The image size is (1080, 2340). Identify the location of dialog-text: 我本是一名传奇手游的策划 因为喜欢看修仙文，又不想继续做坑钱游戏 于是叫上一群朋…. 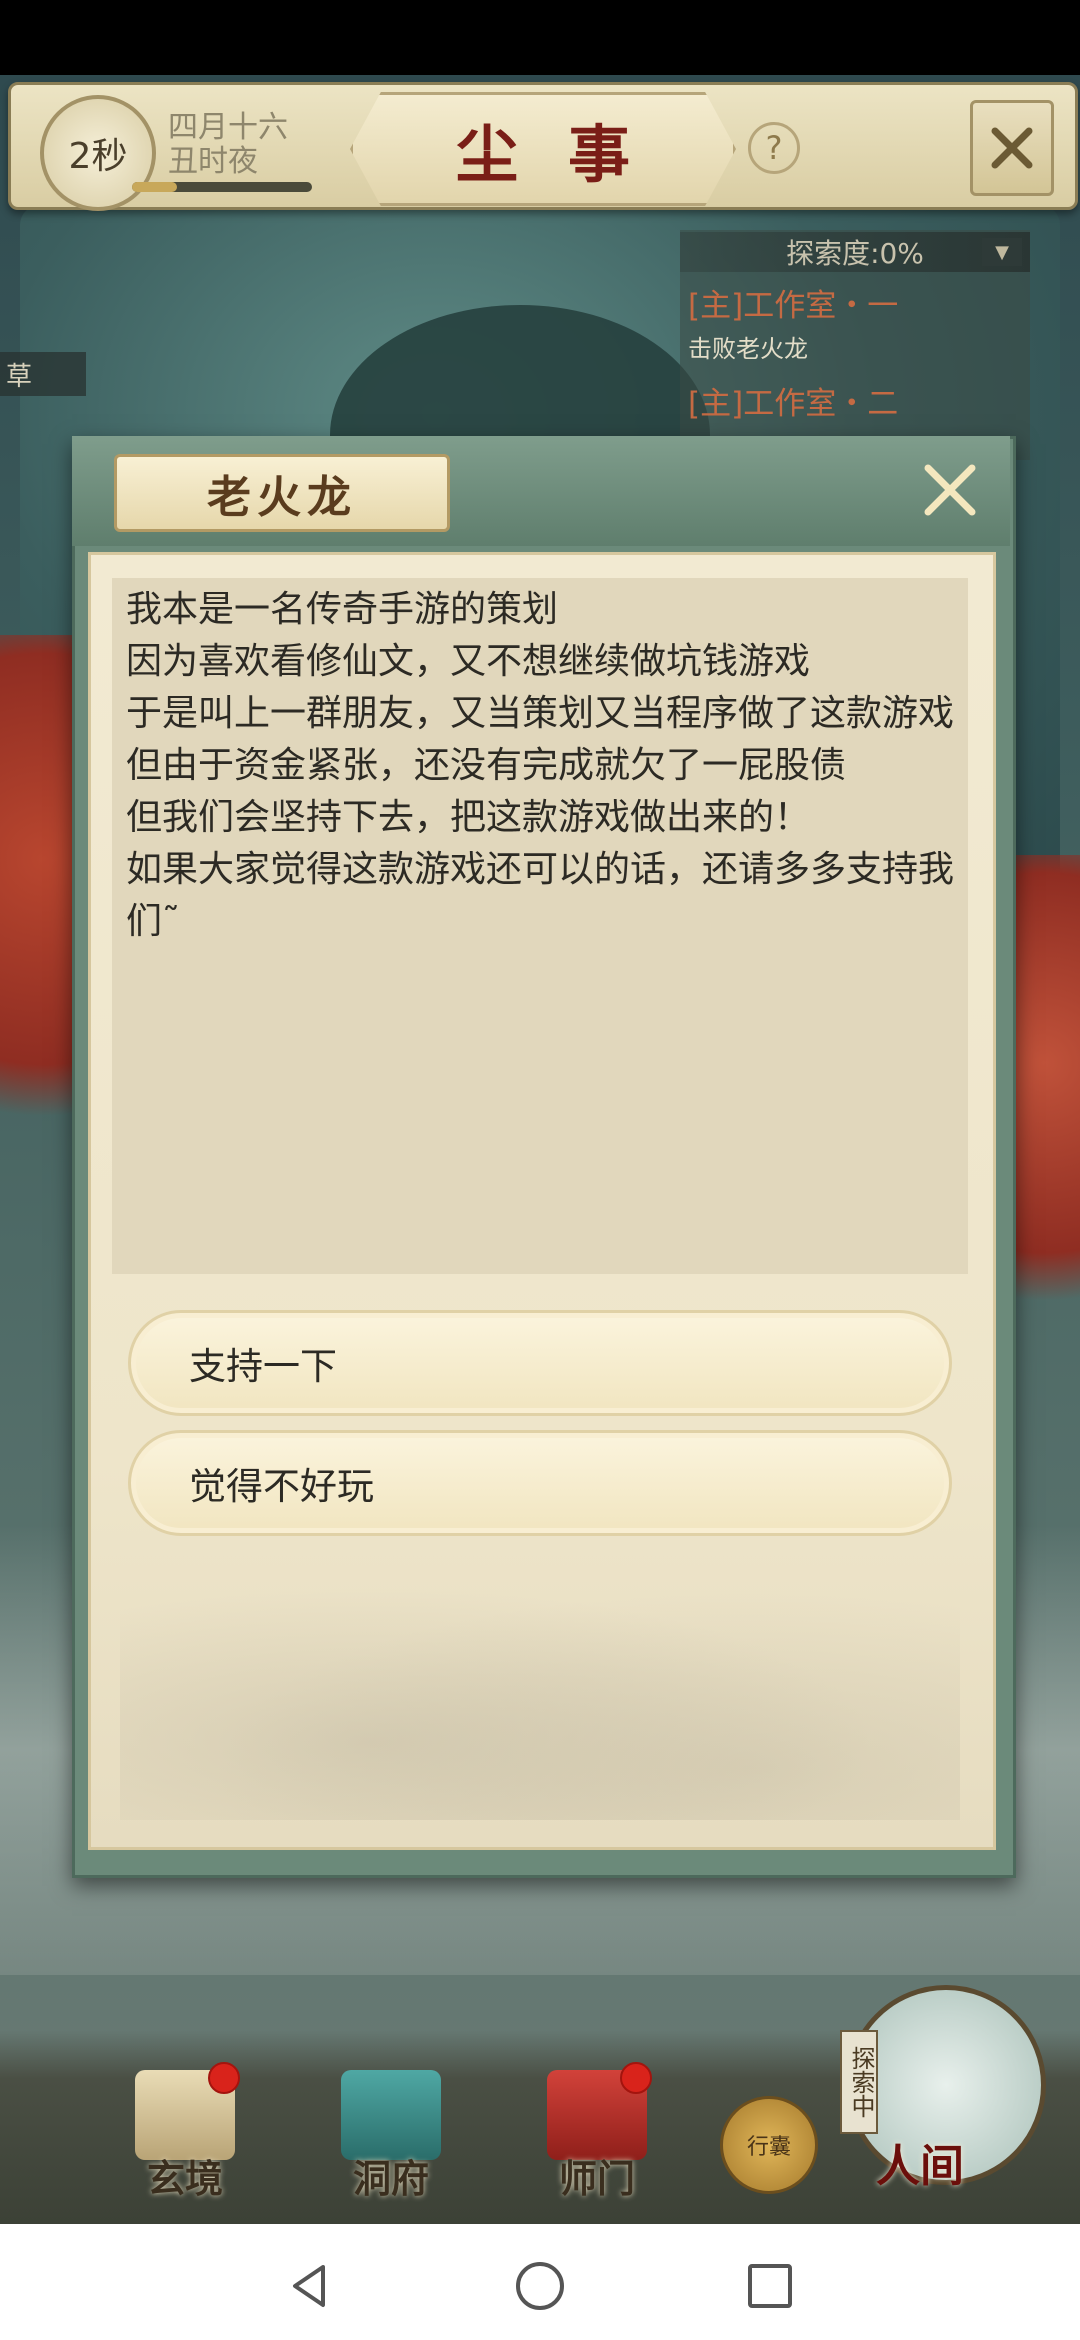
(541, 766).